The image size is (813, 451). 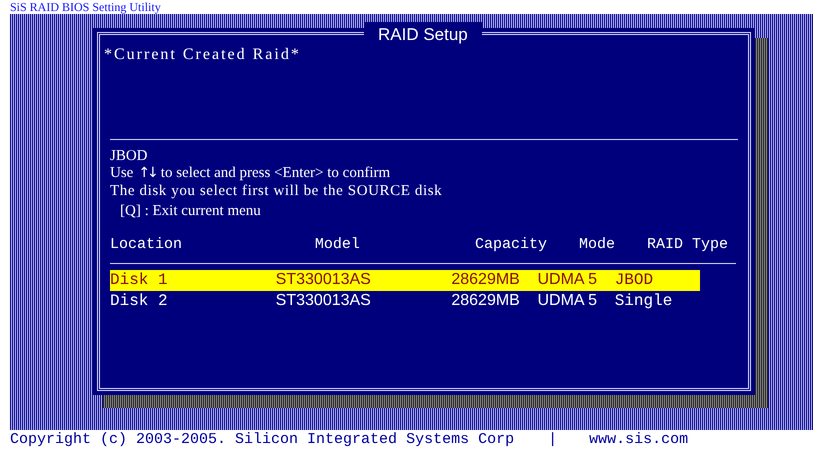 What do you see at coordinates (634, 280) in the screenshot?
I see `table-cell-text: JBOD` at bounding box center [634, 280].